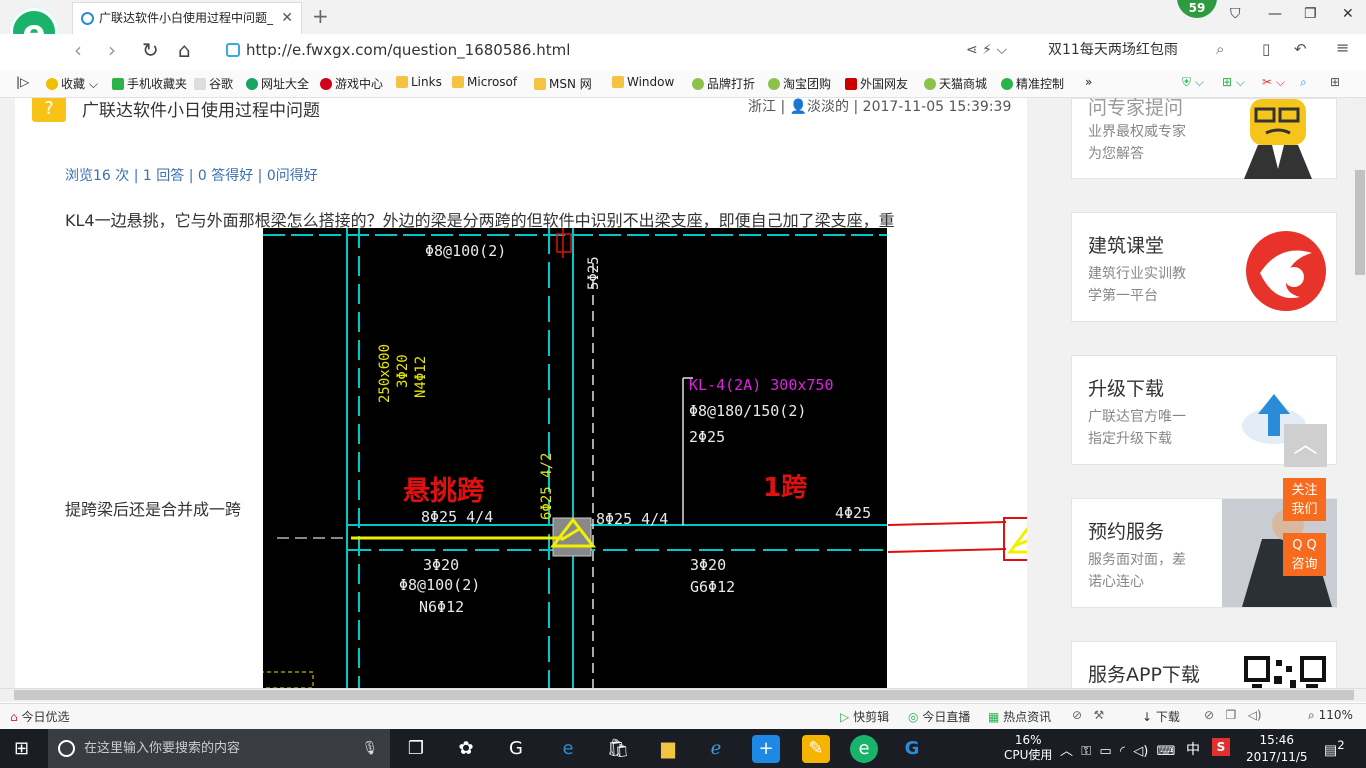 The height and width of the screenshot is (768, 1366). Describe the element at coordinates (1028, 748) in the screenshot. I see `cpu-usage: 16% CPU使用` at that location.